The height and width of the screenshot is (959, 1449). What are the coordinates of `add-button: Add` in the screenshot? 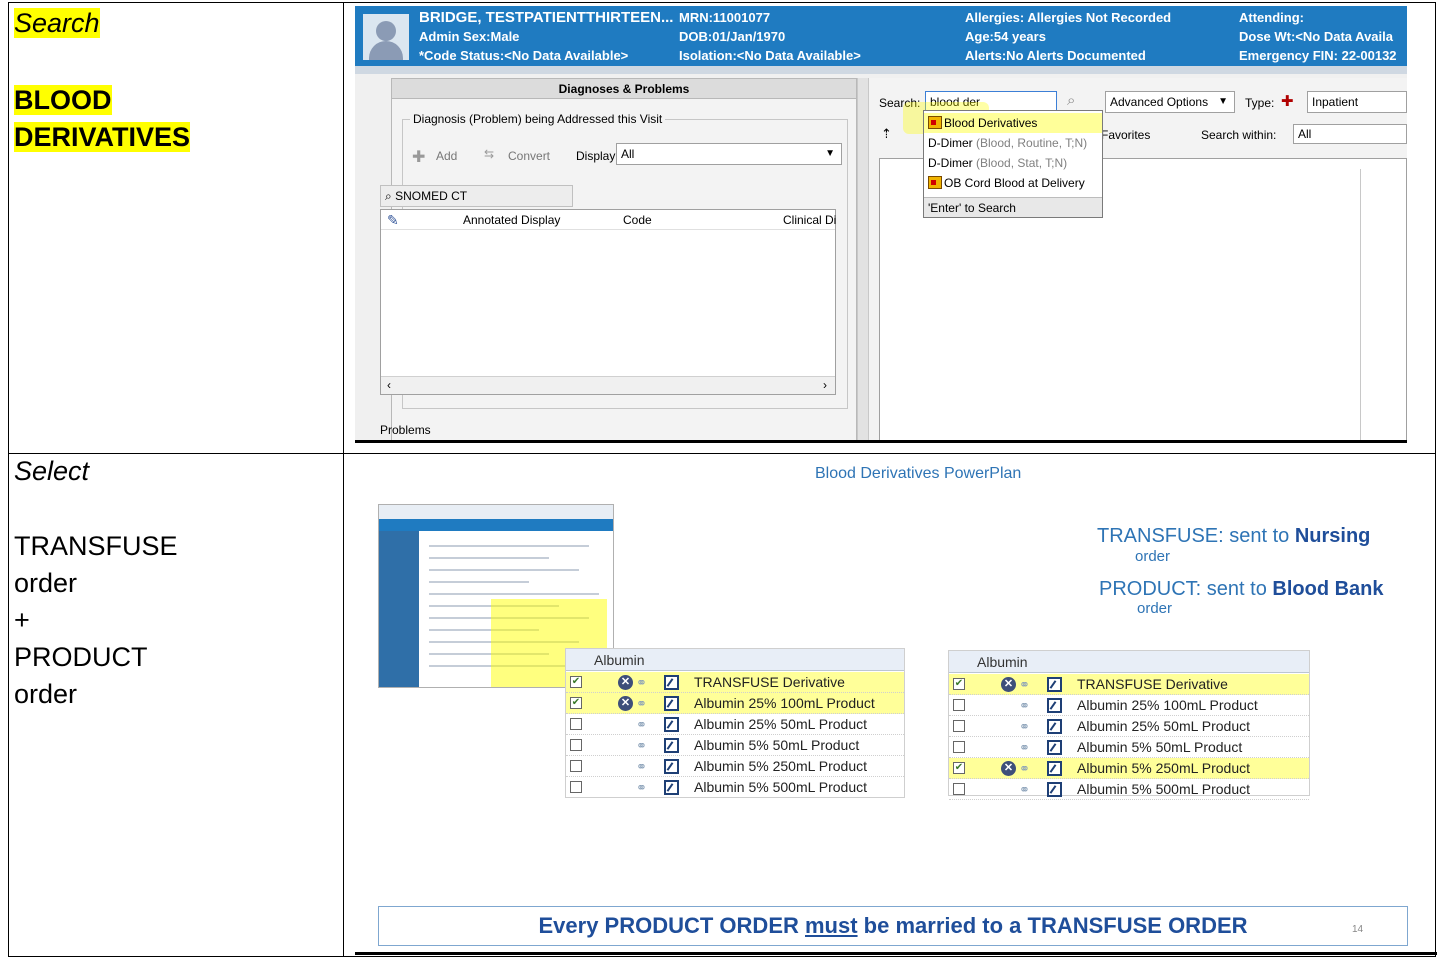 It's located at (446, 156).